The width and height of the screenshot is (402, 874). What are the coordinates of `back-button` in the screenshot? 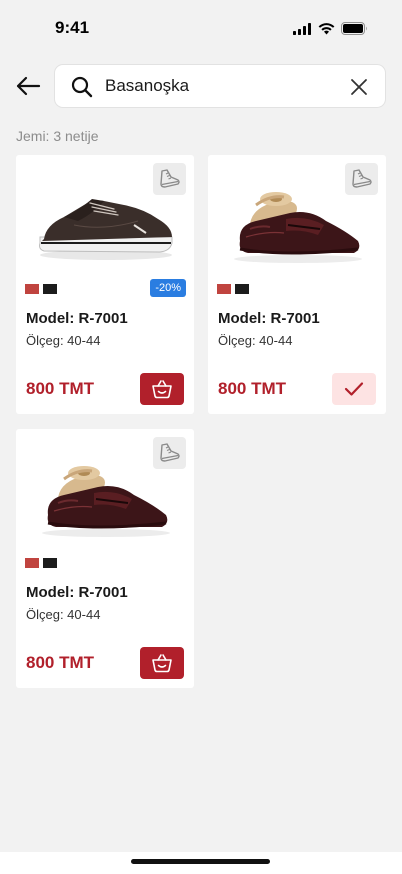 It's located at (28, 86).